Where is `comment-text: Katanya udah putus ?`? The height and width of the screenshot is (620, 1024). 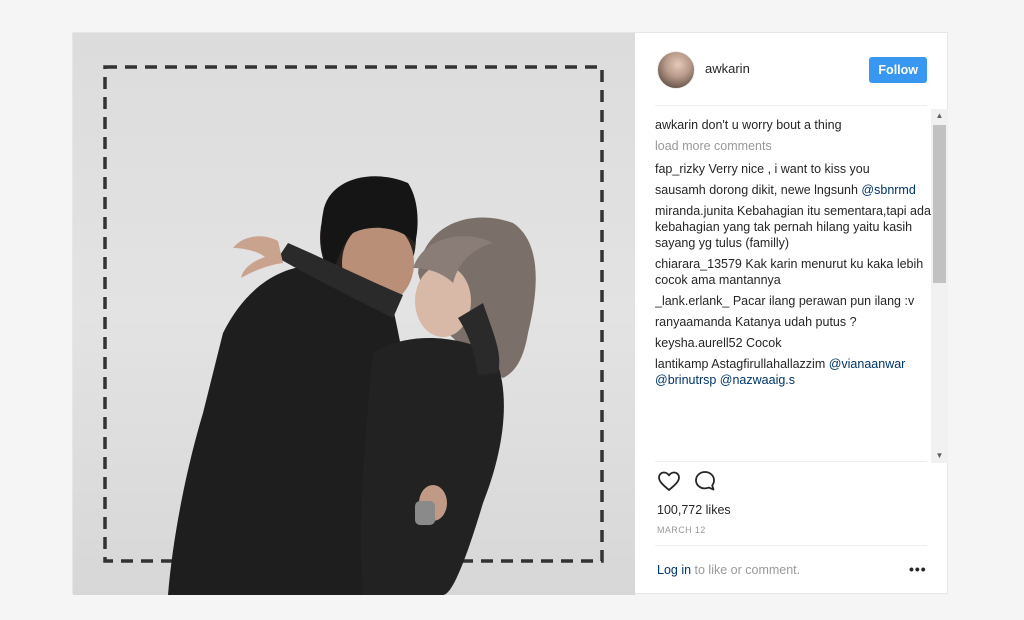
comment-text: Katanya udah putus ? is located at coordinates (795, 322).